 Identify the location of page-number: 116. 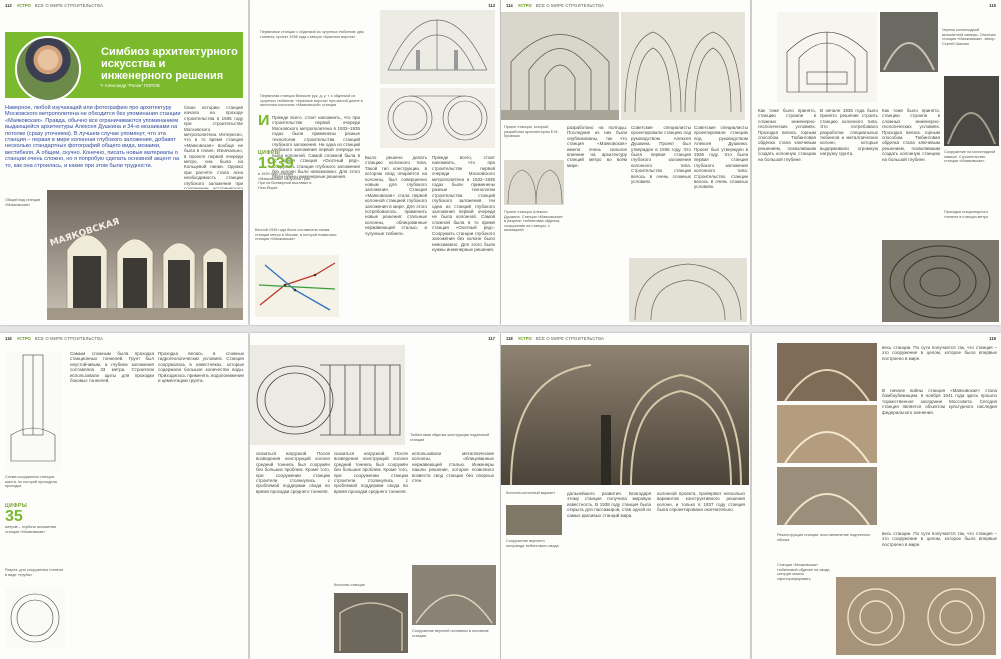
(8, 338).